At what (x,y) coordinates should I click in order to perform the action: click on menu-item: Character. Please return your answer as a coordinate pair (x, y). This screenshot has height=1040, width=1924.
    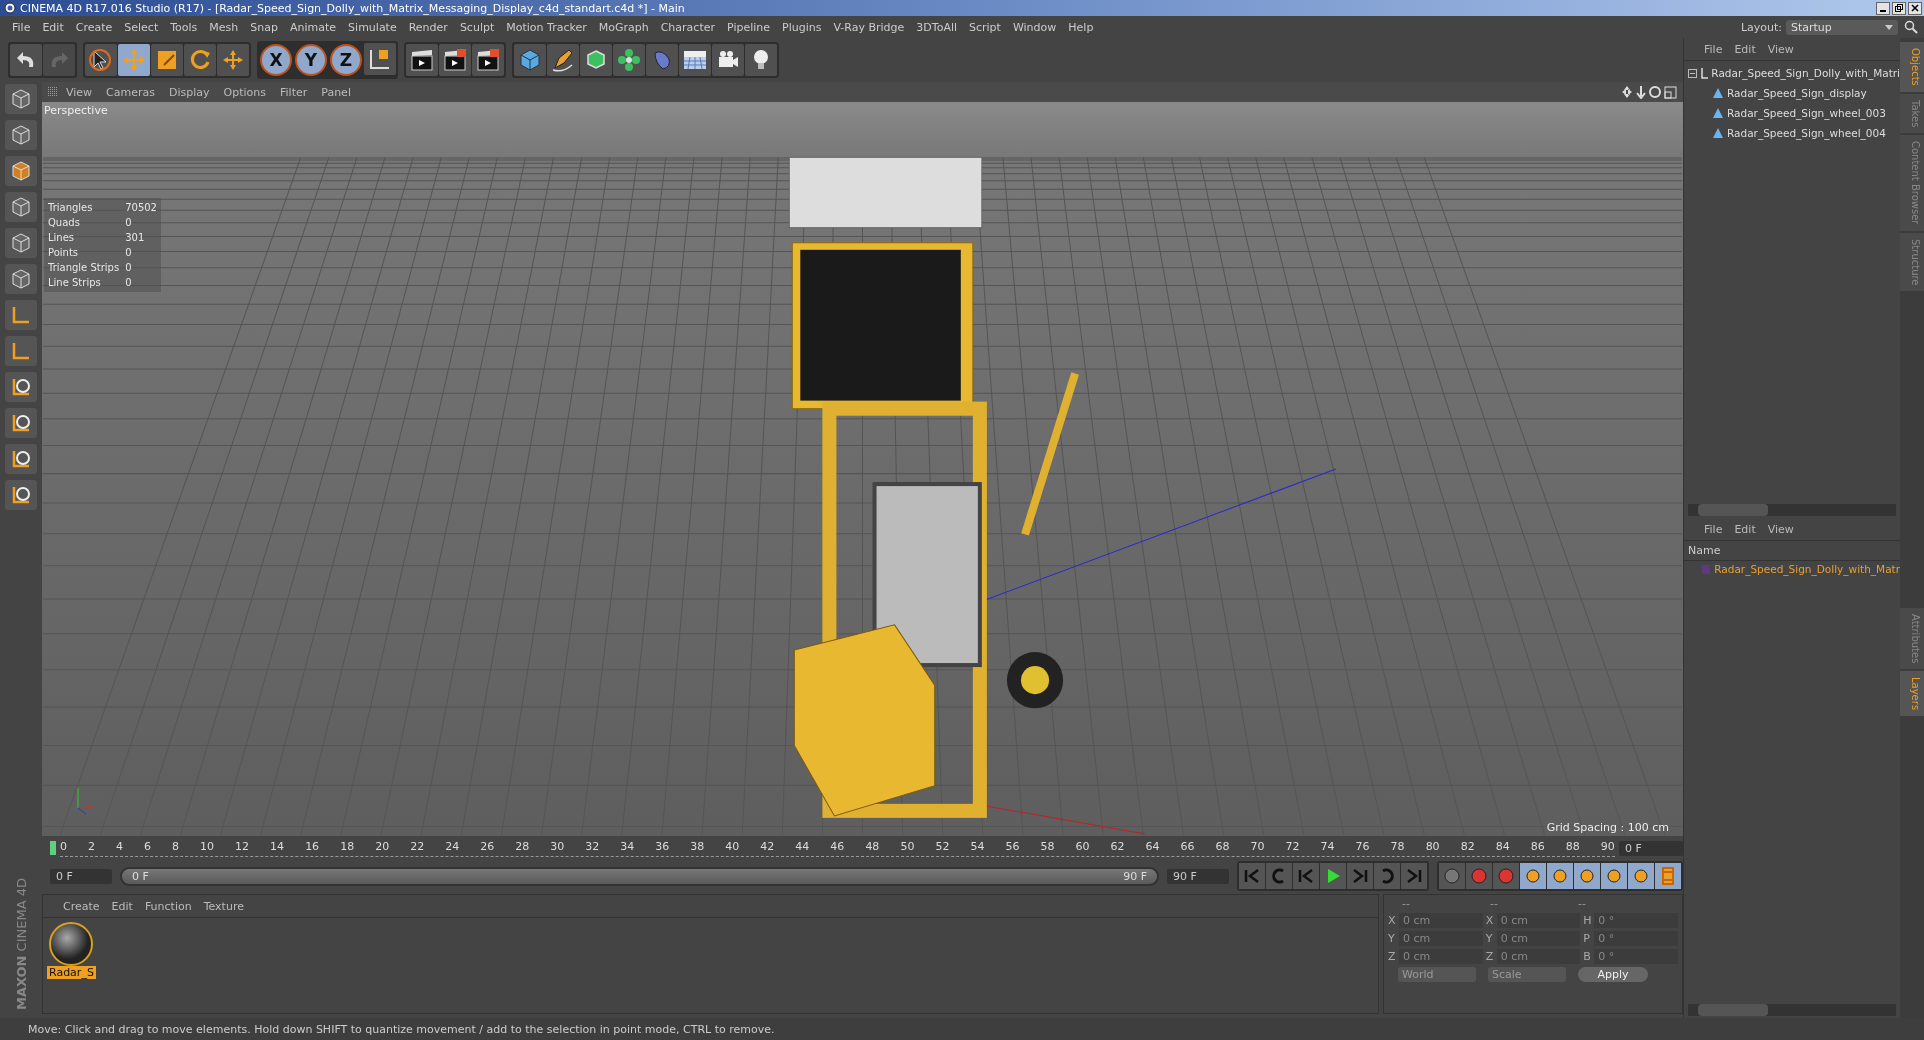
    Looking at the image, I should click on (687, 27).